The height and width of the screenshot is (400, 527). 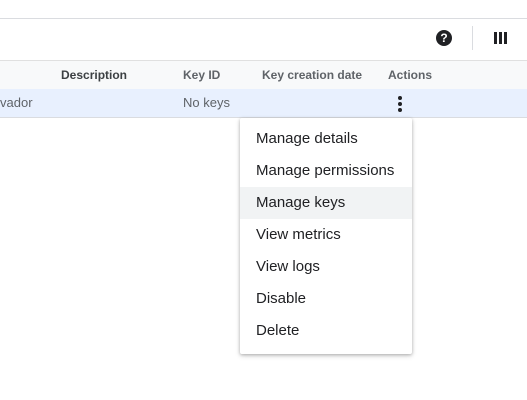 I want to click on menu-item-view-metrics: View metrics, so click(x=326, y=235).